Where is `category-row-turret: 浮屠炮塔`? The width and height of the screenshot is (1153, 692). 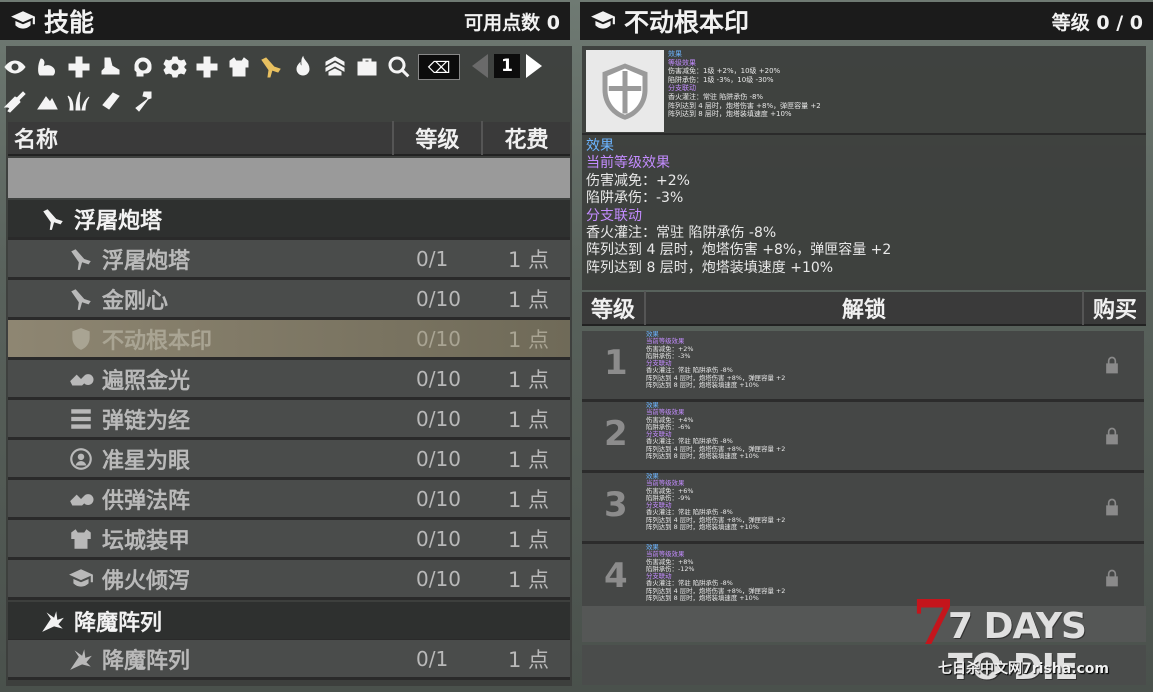 category-row-turret: 浮屠炮塔 is located at coordinates (289, 220).